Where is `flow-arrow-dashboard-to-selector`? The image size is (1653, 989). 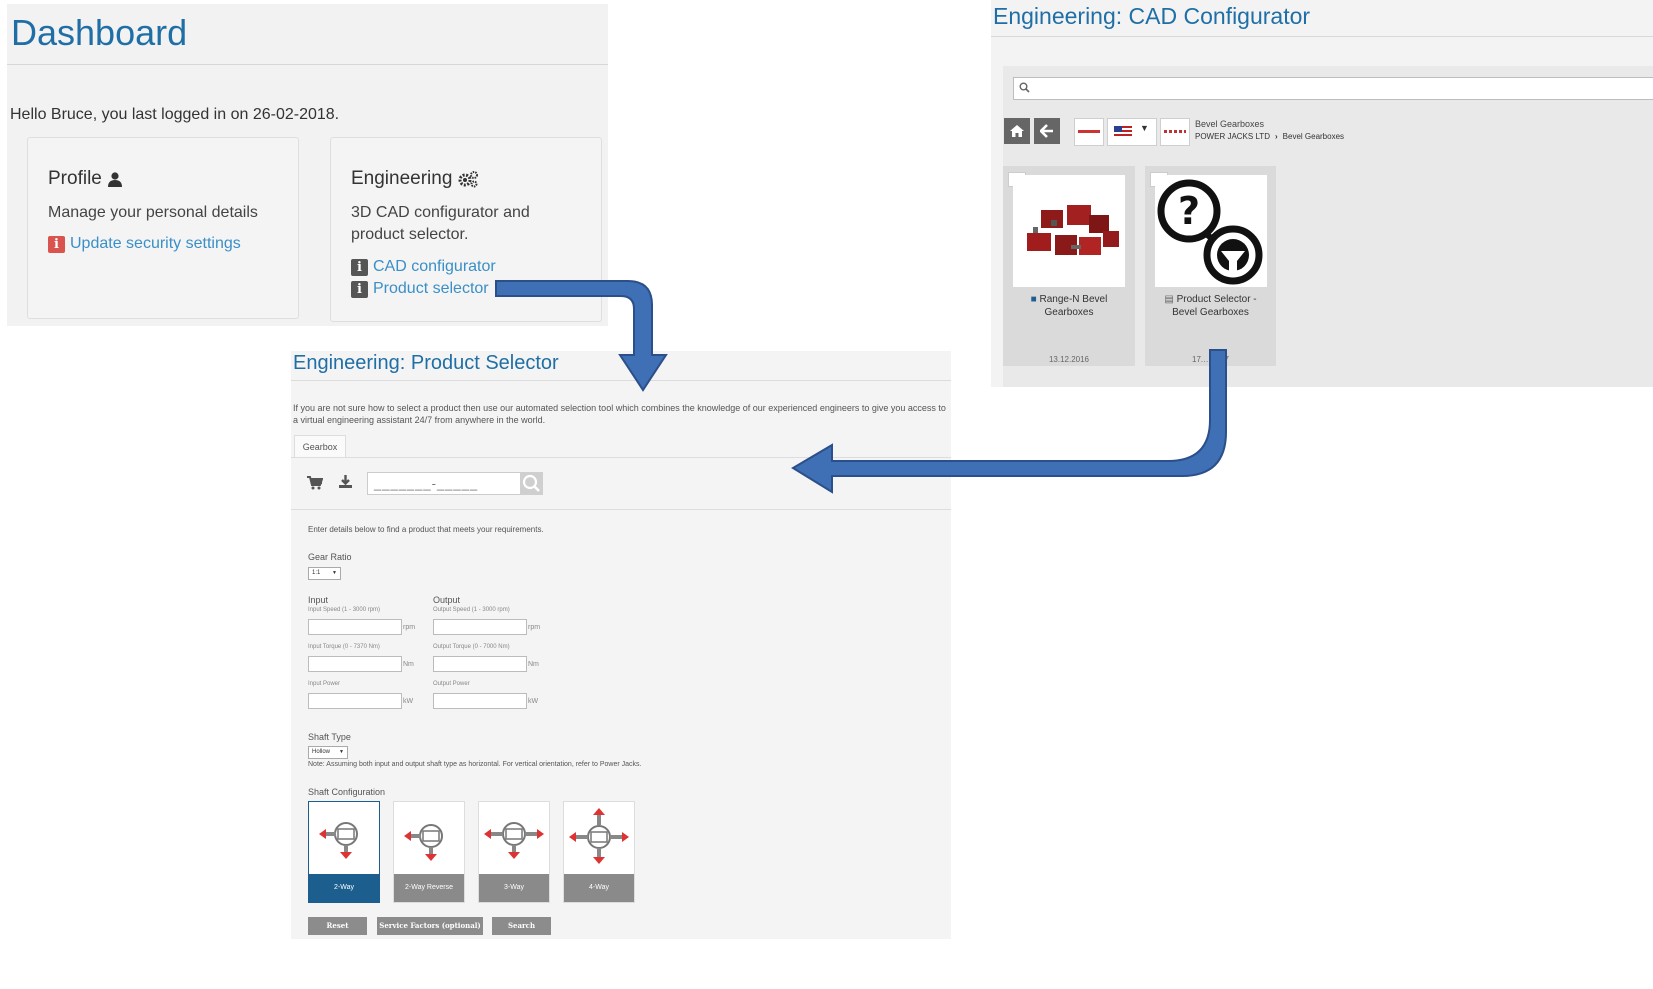 flow-arrow-dashboard-to-selector is located at coordinates (581, 336).